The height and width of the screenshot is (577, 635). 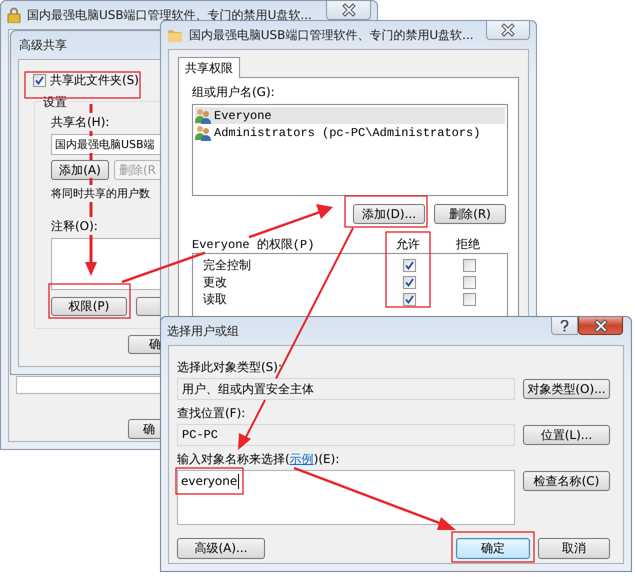 What do you see at coordinates (89, 306) in the screenshot?
I see `permissions-button: 权限(P)` at bounding box center [89, 306].